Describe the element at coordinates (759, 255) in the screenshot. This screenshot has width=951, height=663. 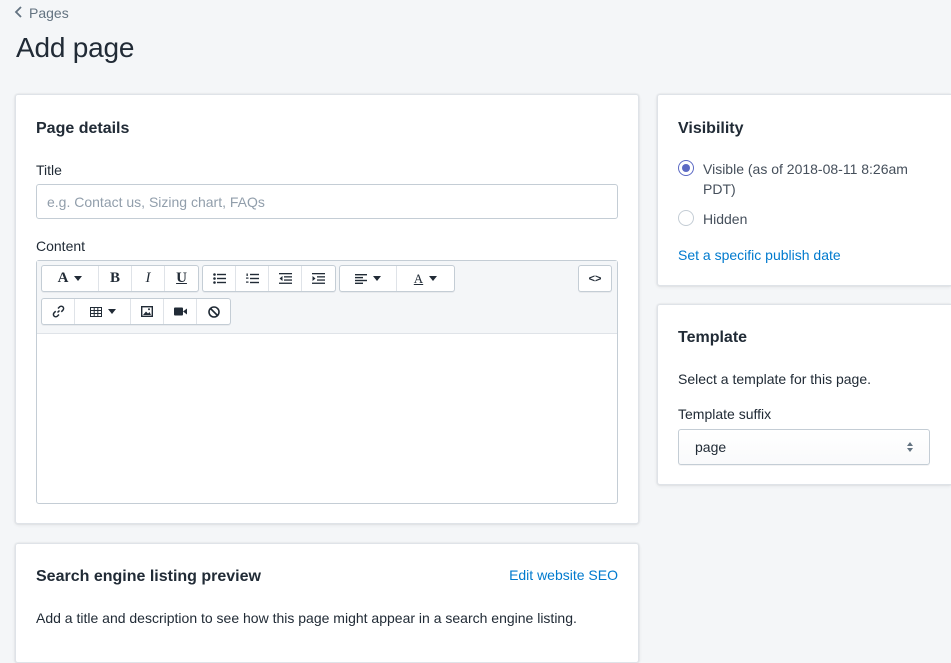
I see `publish-date-link: Set a specific publish date` at that location.